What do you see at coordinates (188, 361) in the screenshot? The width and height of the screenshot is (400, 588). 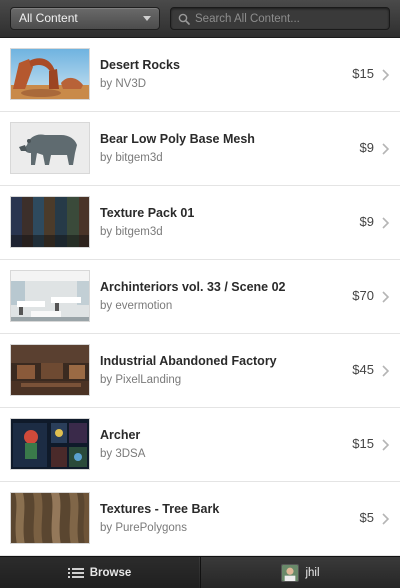 I see `item-title: Industrial Abandoned Factory` at bounding box center [188, 361].